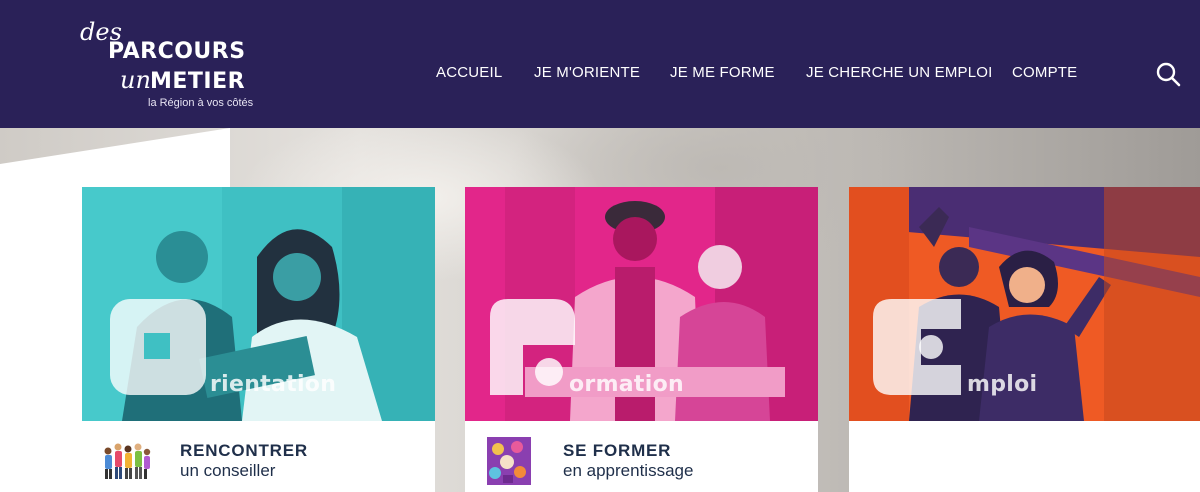 The height and width of the screenshot is (492, 1200). What do you see at coordinates (273, 384) in the screenshot?
I see `orientation-word: rientation` at bounding box center [273, 384].